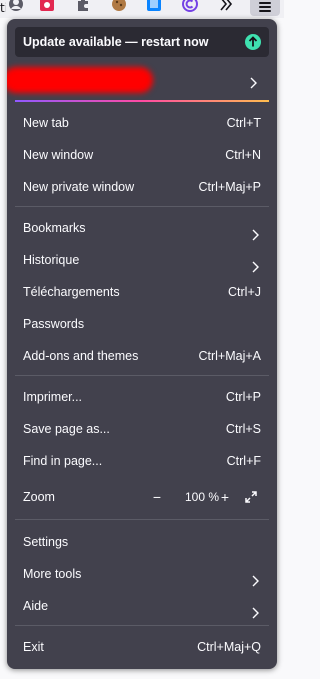 The width and height of the screenshot is (320, 679). Describe the element at coordinates (154, 6) in the screenshot. I see `blue-extension-icon` at that location.